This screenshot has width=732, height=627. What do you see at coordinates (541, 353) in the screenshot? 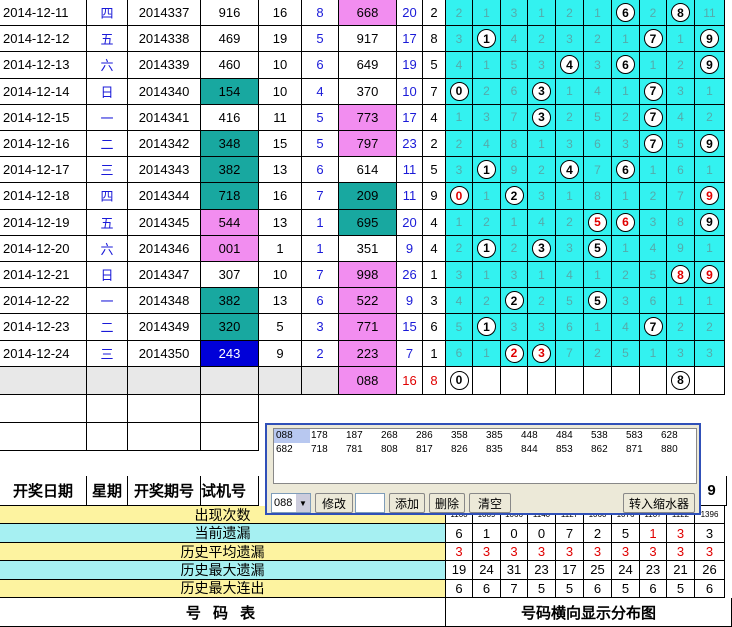
I see `number-ball: 3` at bounding box center [541, 353].